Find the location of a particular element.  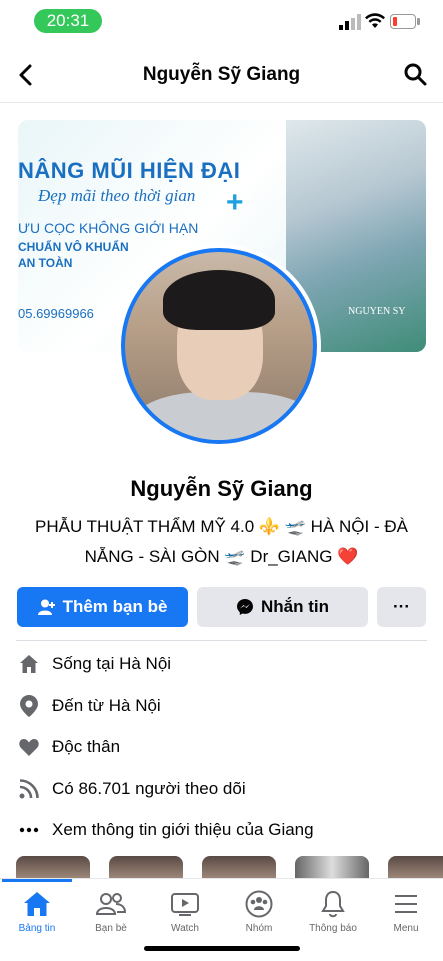

info-row-followers: Có 86.701 người theo dõi is located at coordinates (221, 789).